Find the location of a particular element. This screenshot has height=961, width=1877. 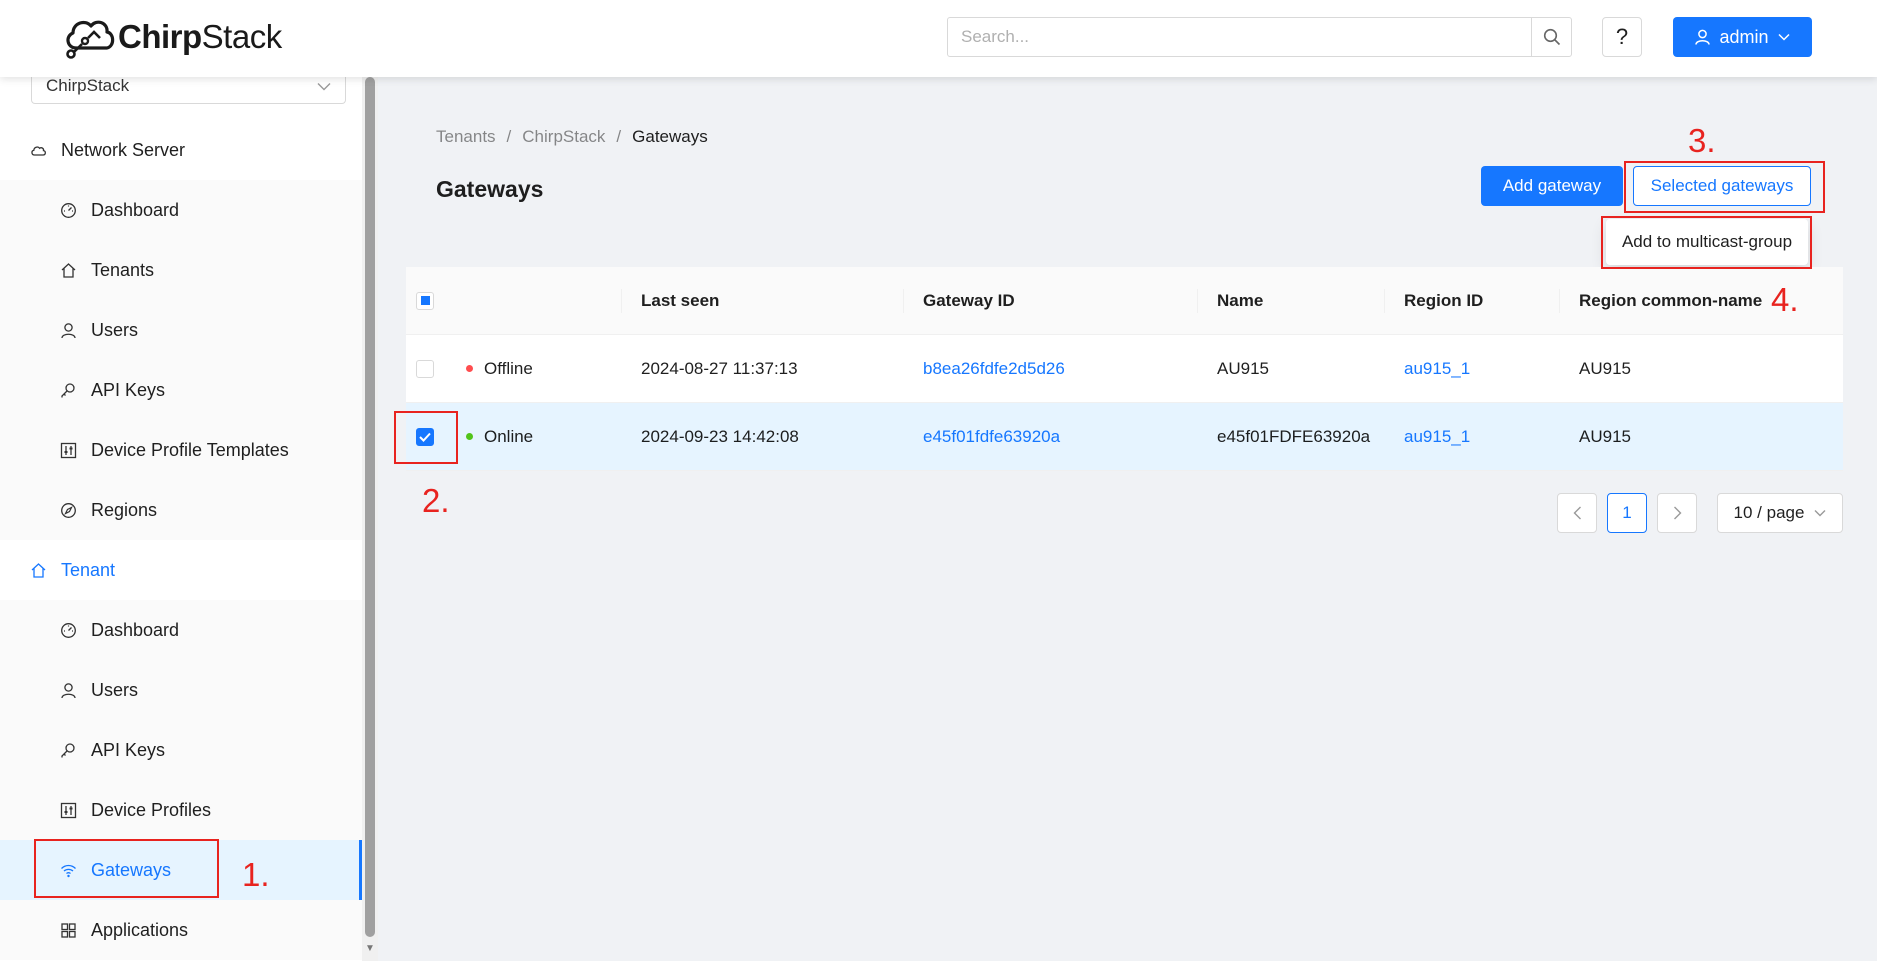

user-label: admin is located at coordinates (1744, 36).